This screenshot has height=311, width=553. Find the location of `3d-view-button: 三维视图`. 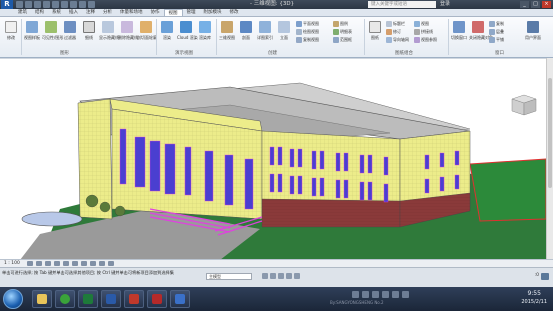

3d-view-button: 三维视图 is located at coordinates (227, 33).